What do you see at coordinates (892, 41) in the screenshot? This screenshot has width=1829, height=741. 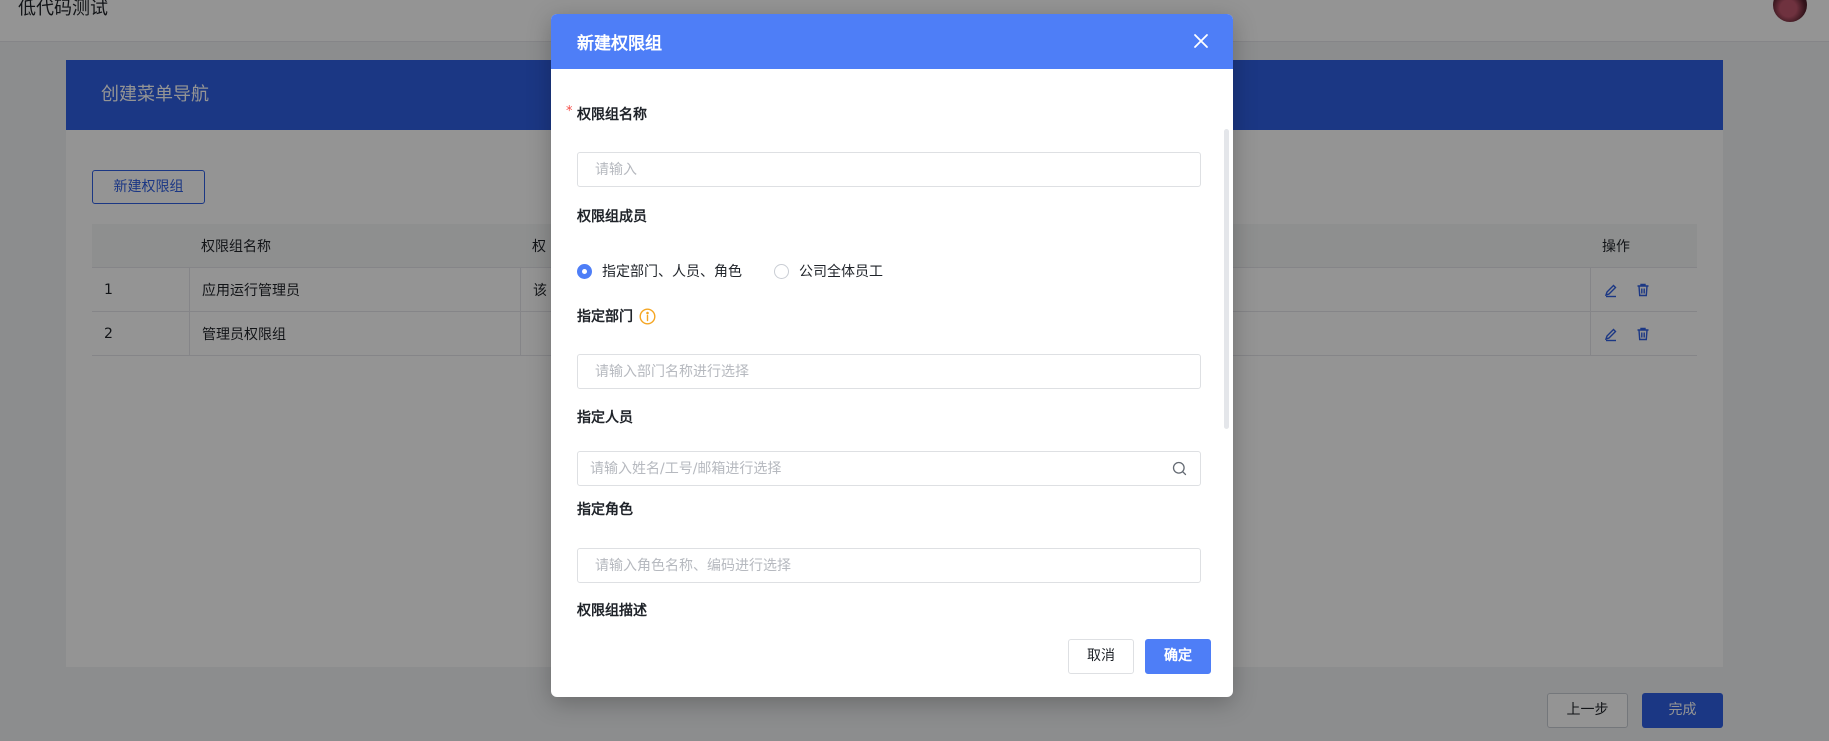 I see `dialog-header: 新建权限组` at bounding box center [892, 41].